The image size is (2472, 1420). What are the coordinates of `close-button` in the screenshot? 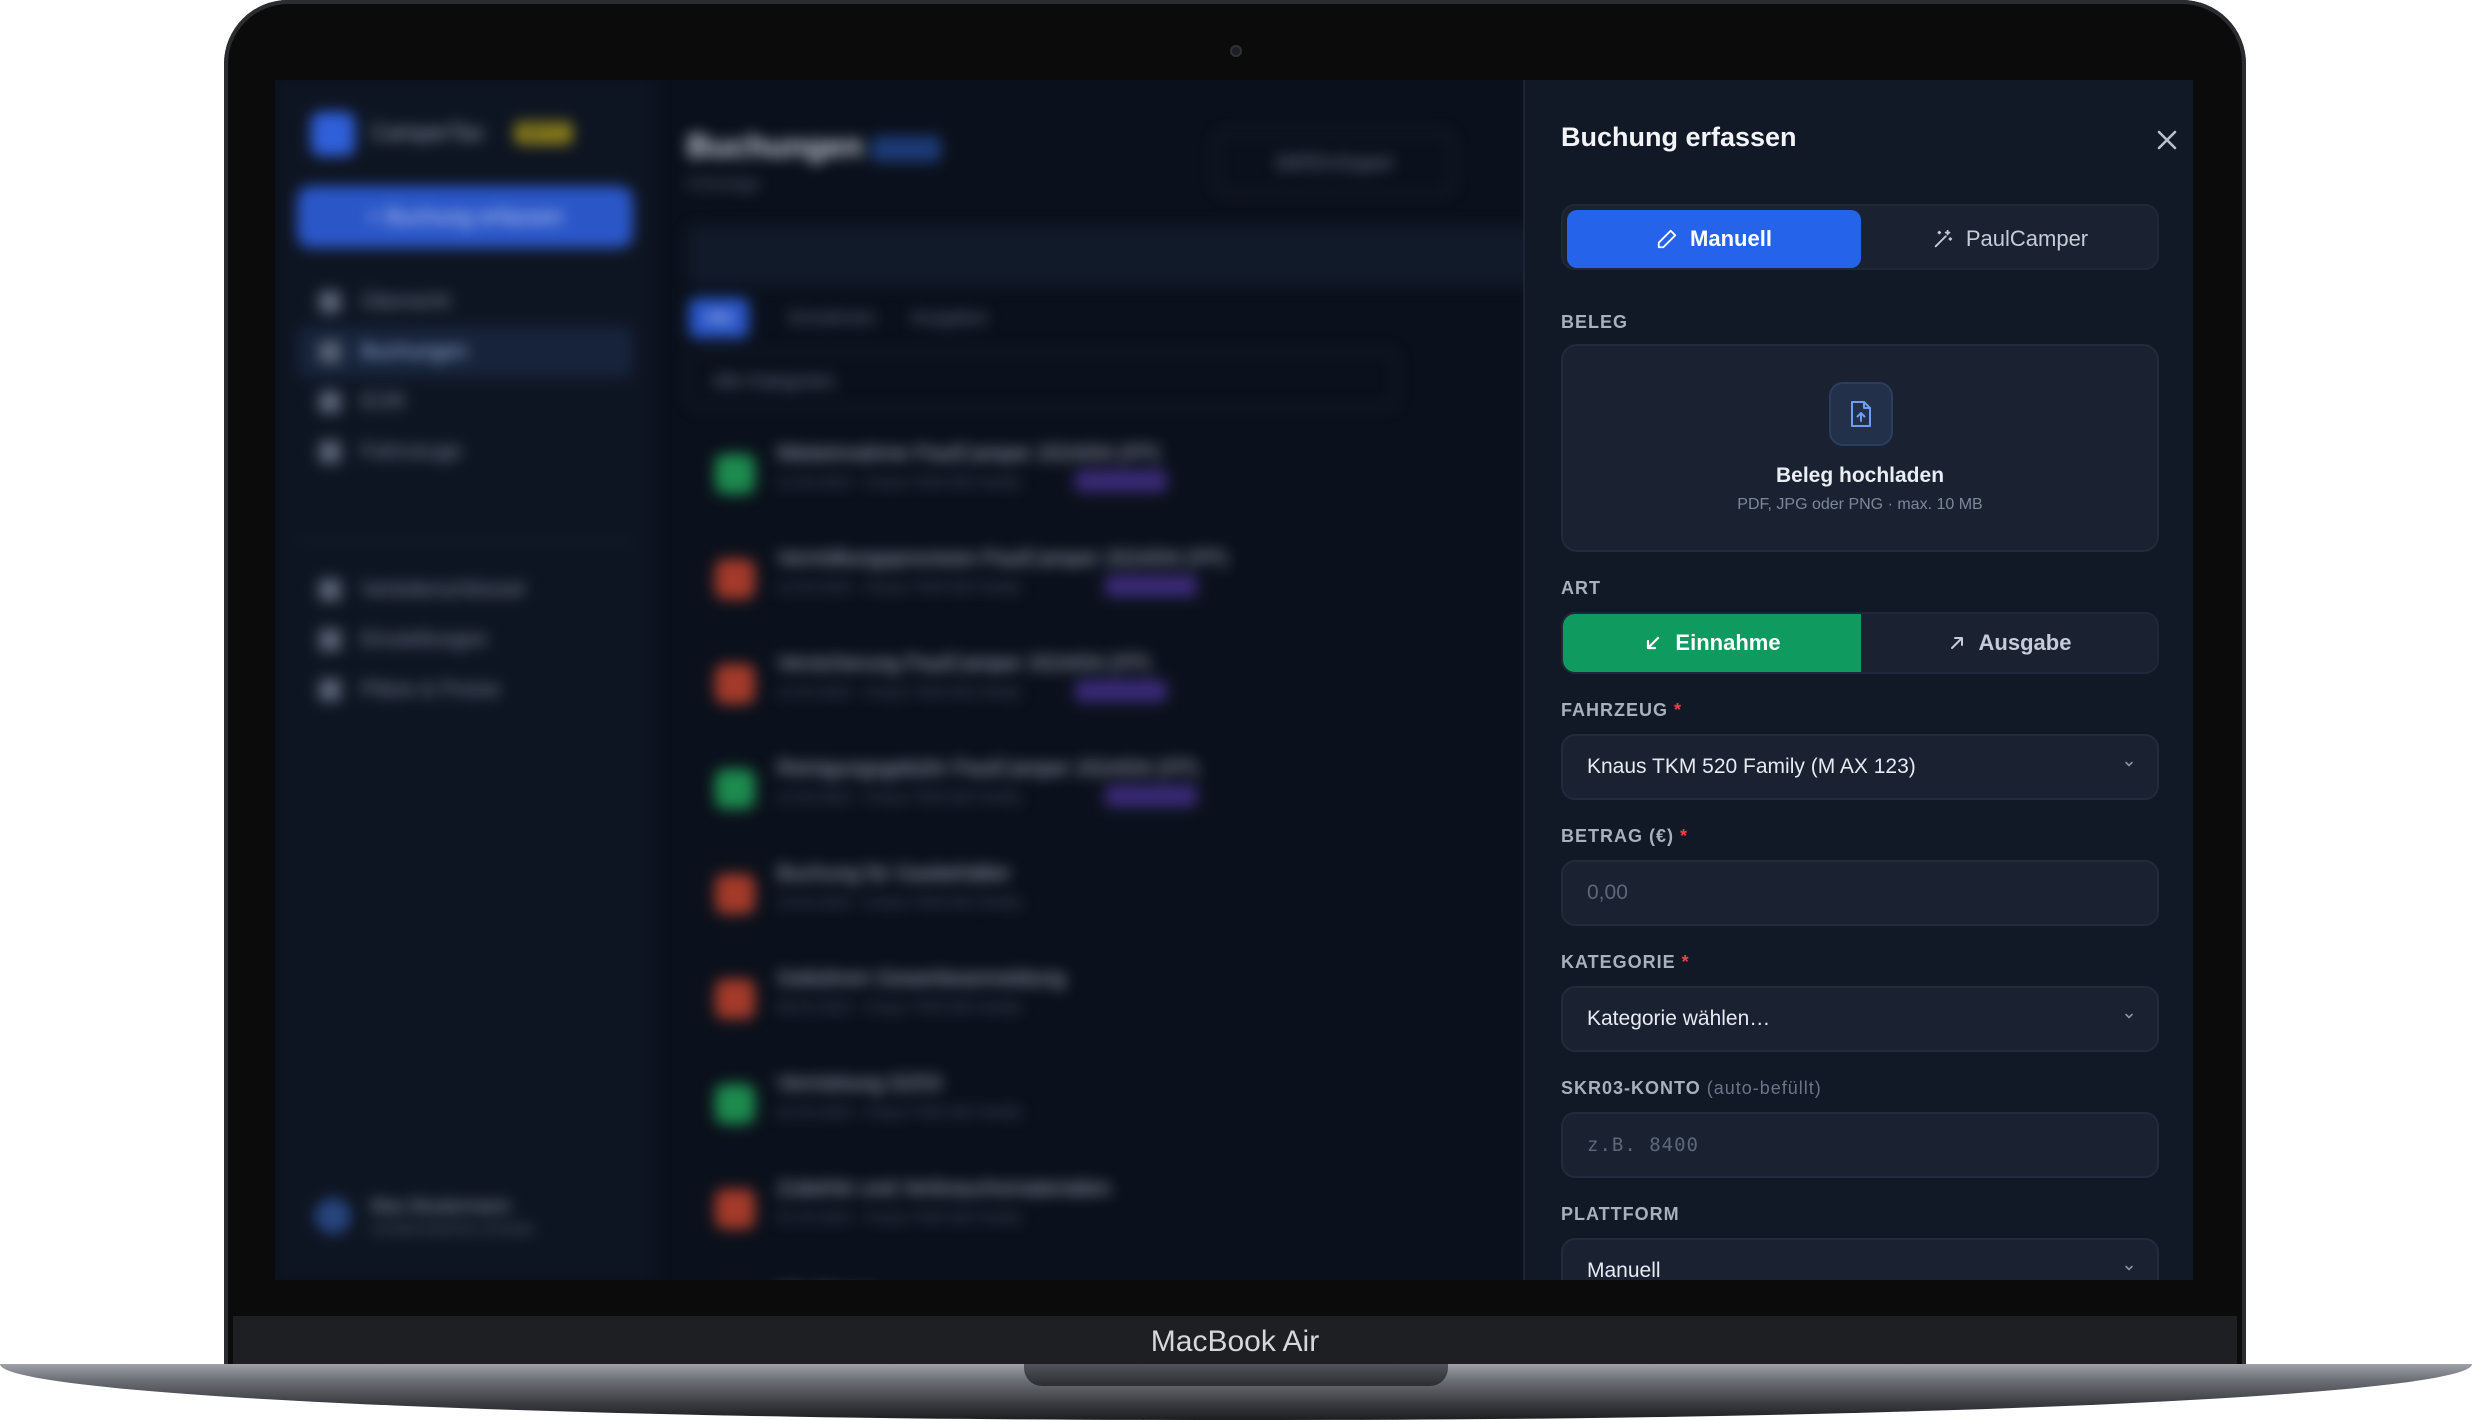 It's located at (2167, 140).